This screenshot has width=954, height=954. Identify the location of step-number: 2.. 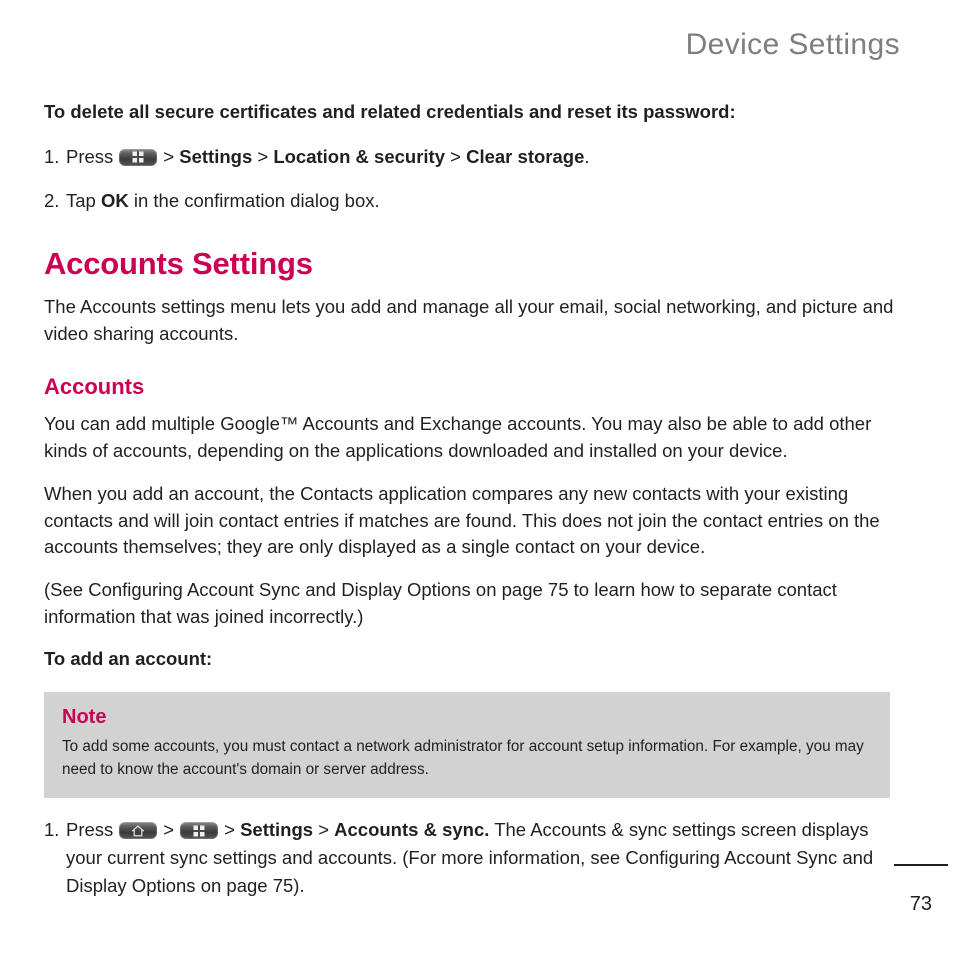
(52, 200).